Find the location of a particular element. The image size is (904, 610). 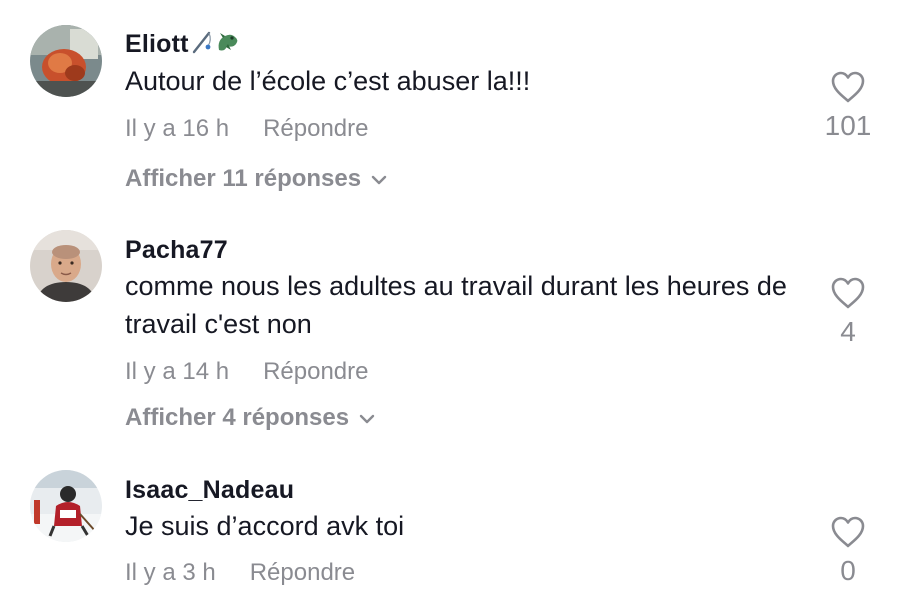

dragon-emoji-icon is located at coordinates (228, 45).